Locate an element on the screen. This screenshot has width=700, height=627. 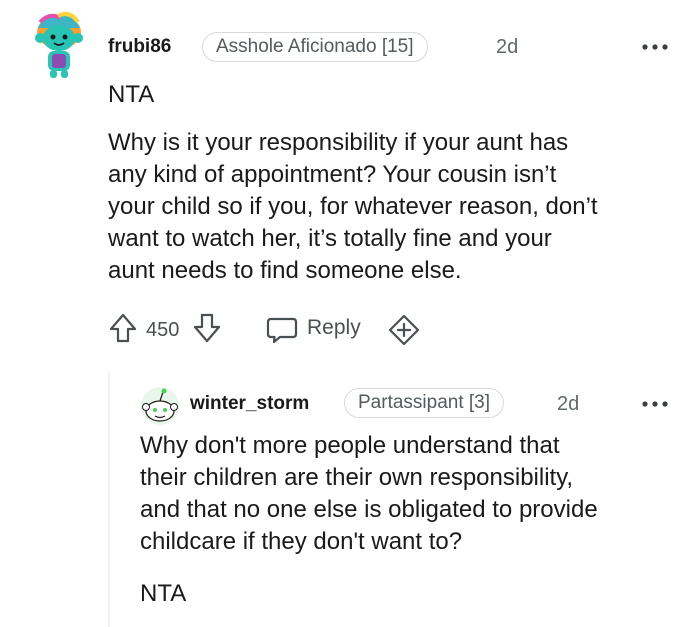
give-award-button is located at coordinates (404, 332).